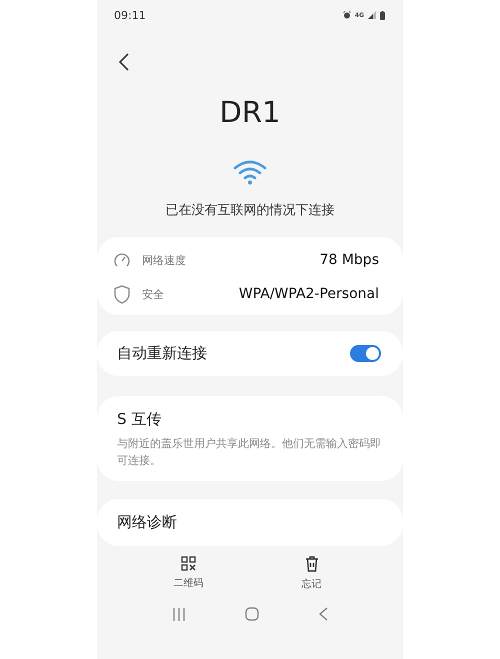  I want to click on detail-label: 安全, so click(153, 294).